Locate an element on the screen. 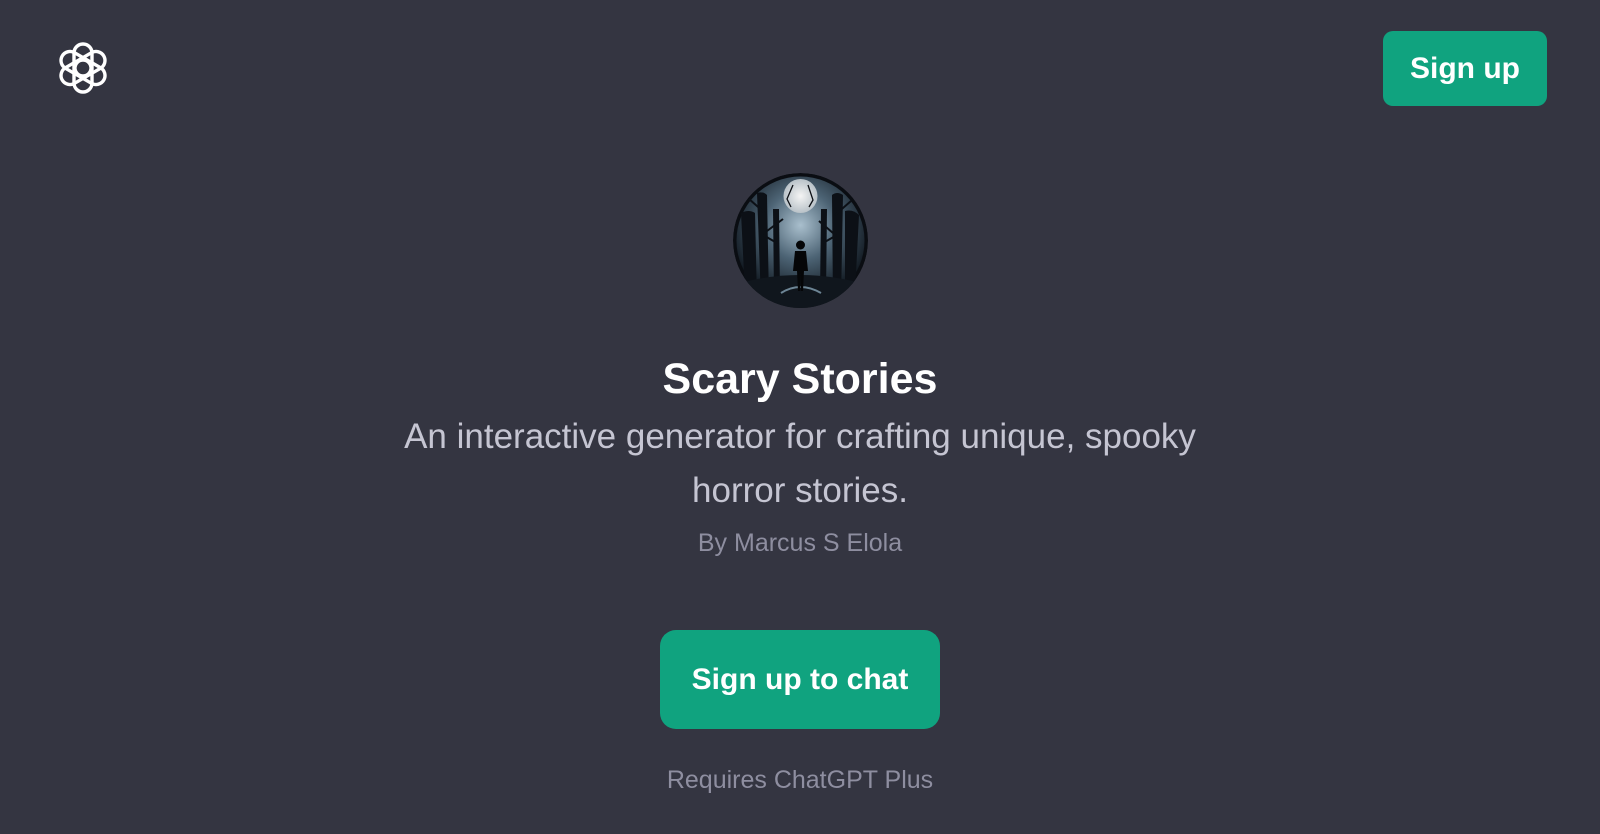 This screenshot has width=1600, height=834. requirement-note: Requires ChatGPT Plus is located at coordinates (800, 780).